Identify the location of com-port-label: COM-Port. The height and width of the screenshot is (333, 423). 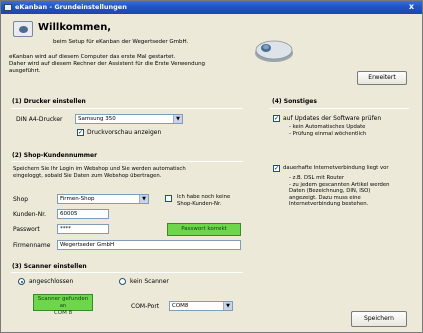
(145, 306).